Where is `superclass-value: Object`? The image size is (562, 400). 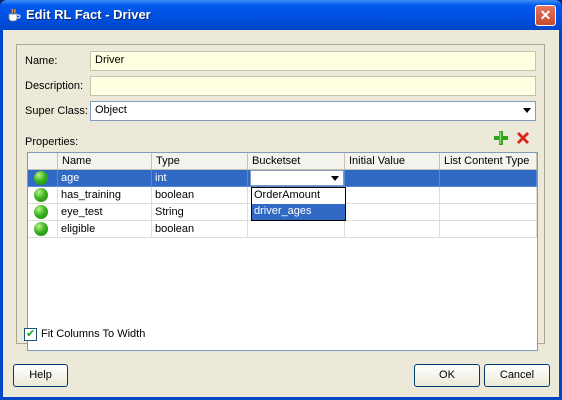 superclass-value: Object is located at coordinates (111, 110).